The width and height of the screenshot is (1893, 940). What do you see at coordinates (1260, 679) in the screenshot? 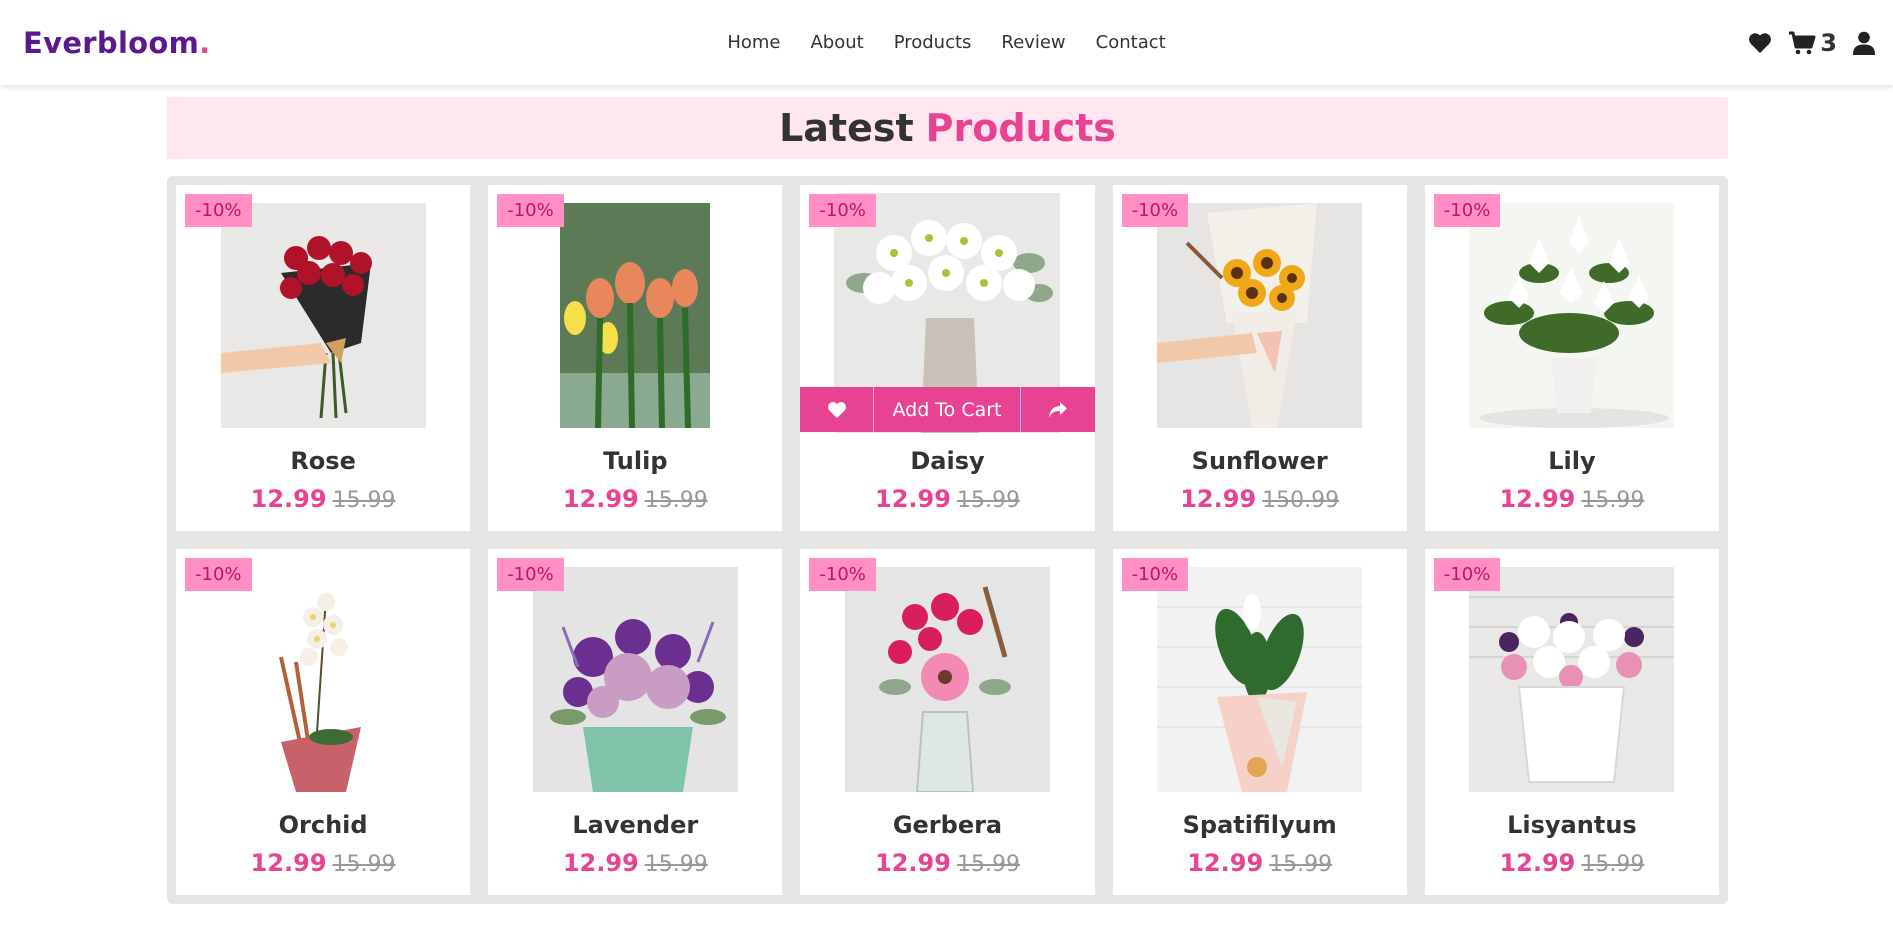
I see `product-image-spatifilyum` at bounding box center [1260, 679].